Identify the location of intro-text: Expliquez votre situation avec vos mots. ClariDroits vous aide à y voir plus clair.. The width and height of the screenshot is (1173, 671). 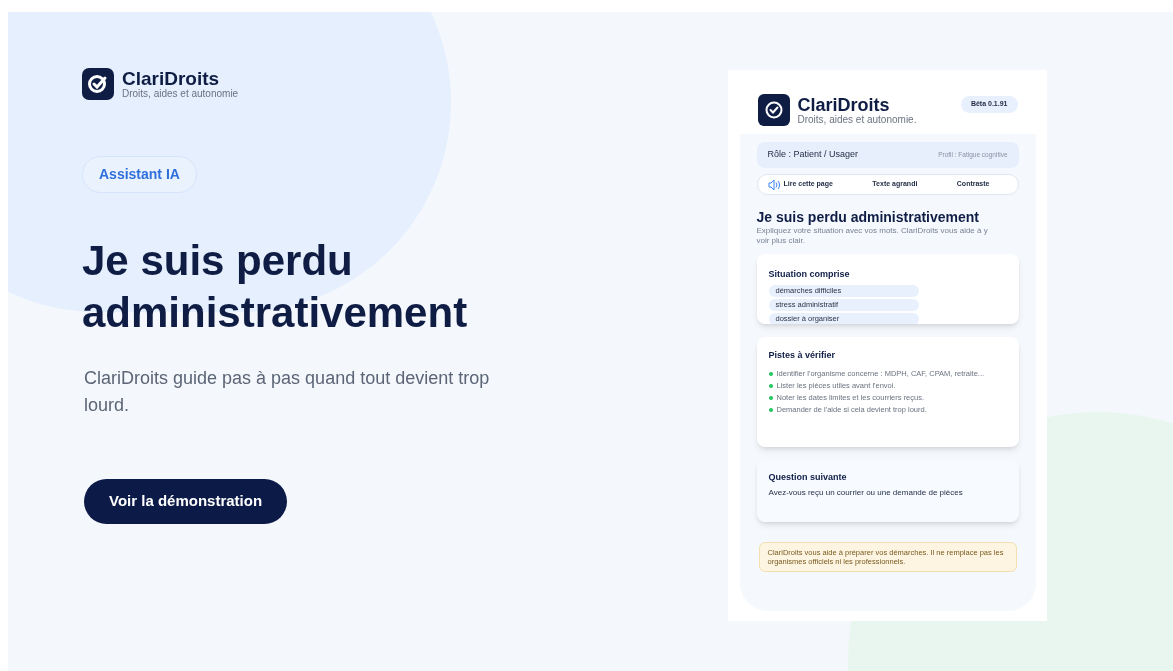
(872, 236).